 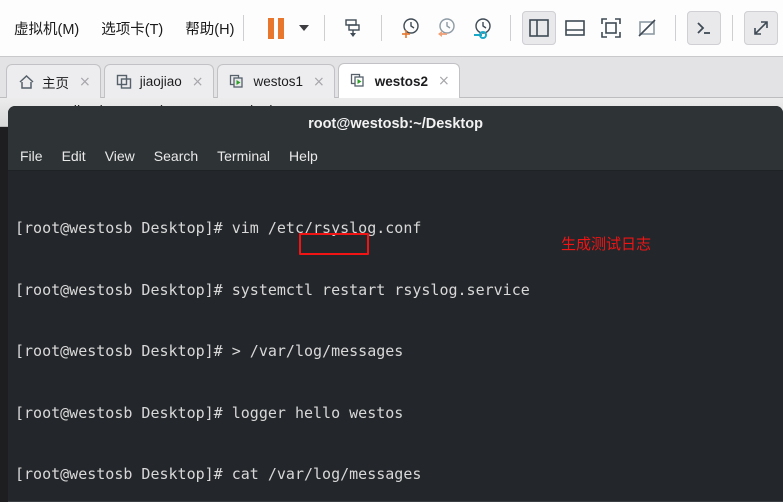 I want to click on tab-jiaojiao: jiaojiao ×, so click(x=158, y=81).